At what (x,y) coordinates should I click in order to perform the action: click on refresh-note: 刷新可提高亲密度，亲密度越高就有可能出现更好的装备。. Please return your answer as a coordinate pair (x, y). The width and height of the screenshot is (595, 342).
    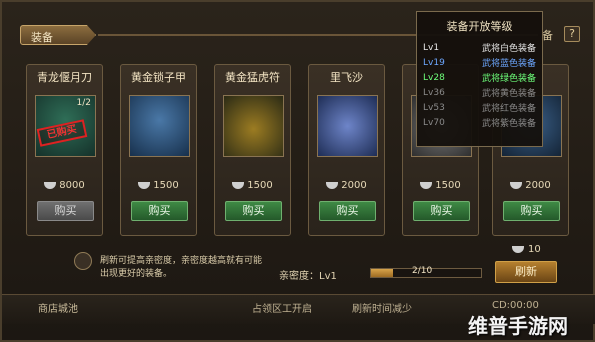
    Looking at the image, I should click on (181, 267).